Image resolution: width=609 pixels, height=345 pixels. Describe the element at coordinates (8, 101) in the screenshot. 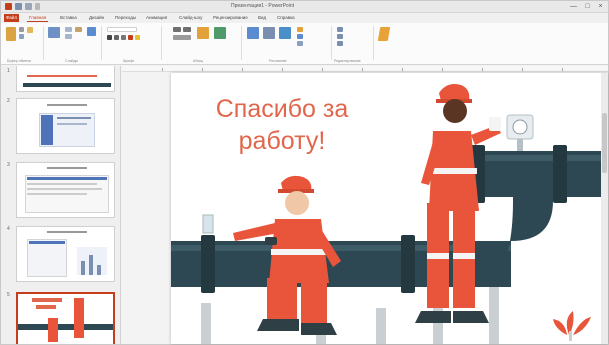

I see `slide-number: 2` at that location.